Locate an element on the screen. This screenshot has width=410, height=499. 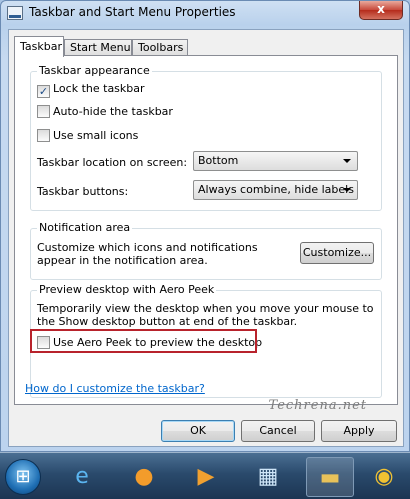
window-title: Taskbar and Start Menu Properties is located at coordinates (132, 12).